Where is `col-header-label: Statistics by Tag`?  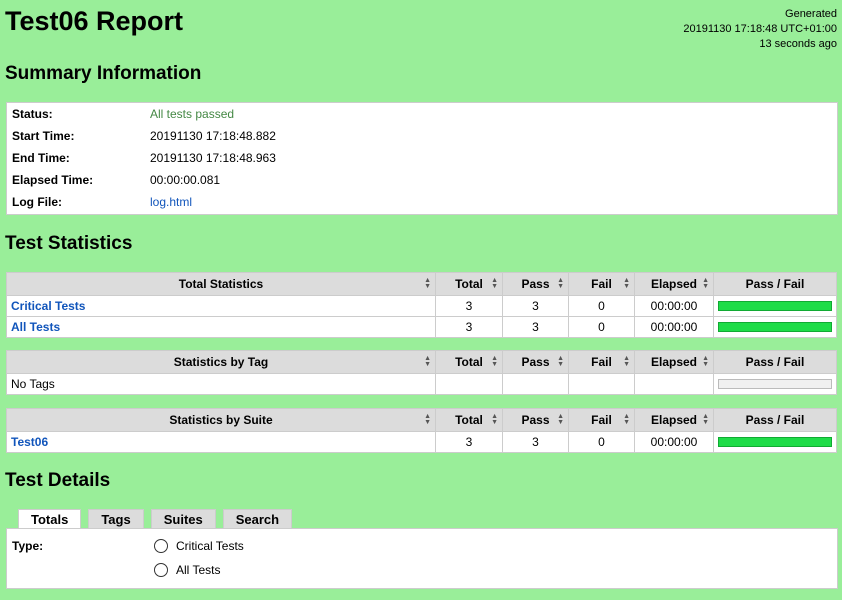 col-header-label: Statistics by Tag is located at coordinates (221, 362).